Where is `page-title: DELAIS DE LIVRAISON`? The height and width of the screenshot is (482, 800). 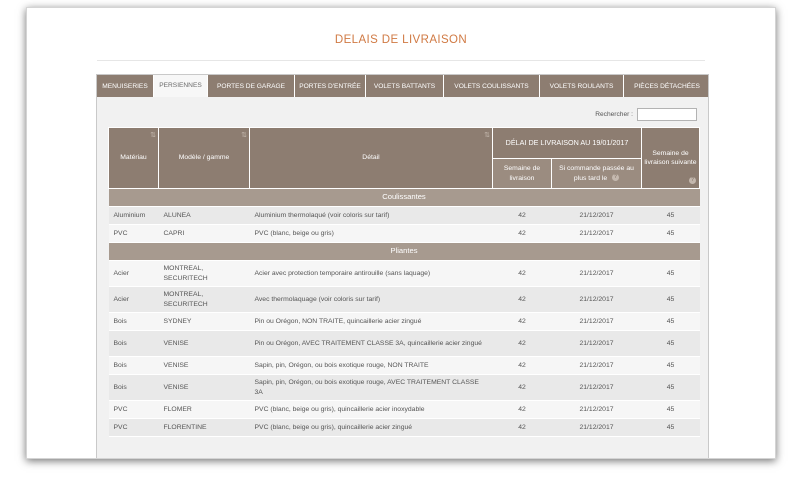 page-title: DELAIS DE LIVRAISON is located at coordinates (401, 40).